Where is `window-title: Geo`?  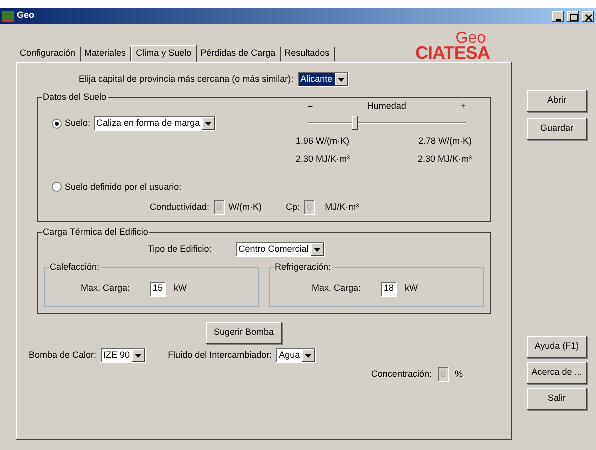 window-title: Geo is located at coordinates (26, 15).